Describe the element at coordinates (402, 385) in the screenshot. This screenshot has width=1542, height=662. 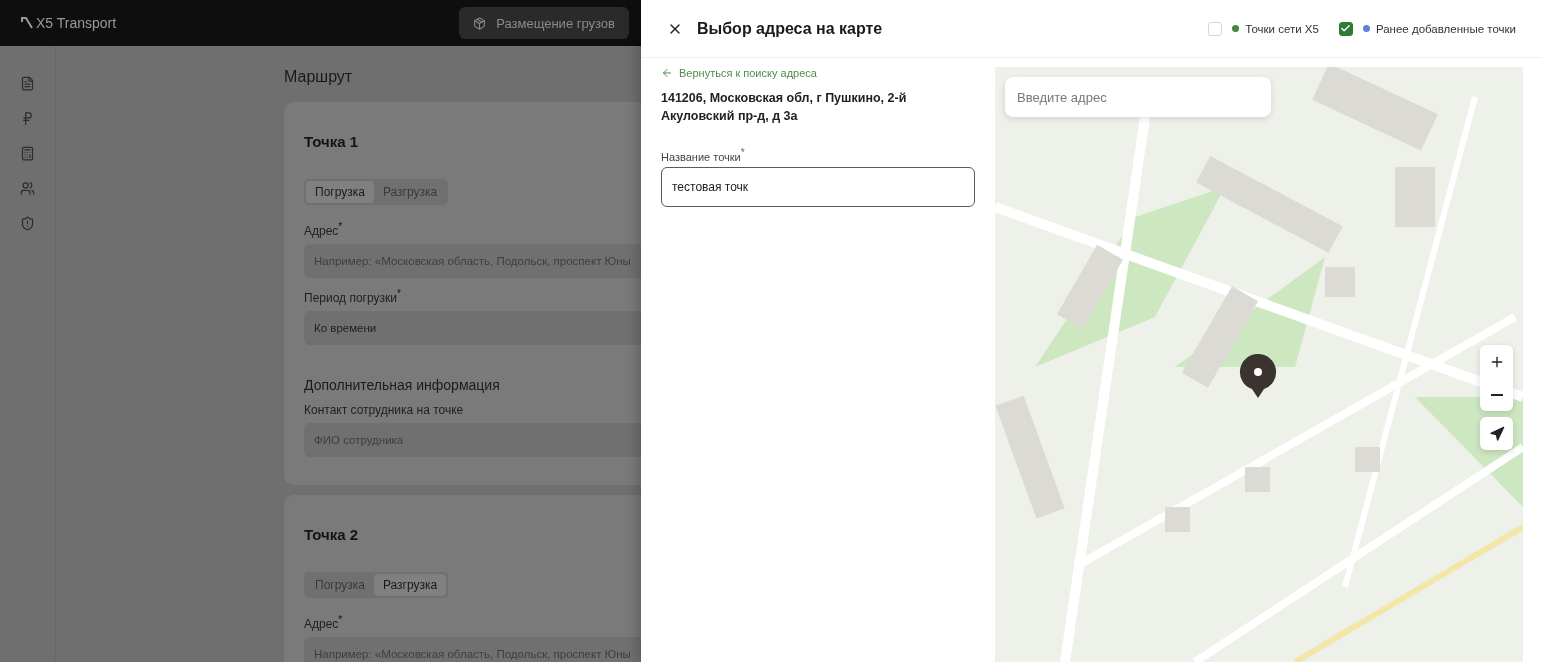
I see `section-title: Дополнительная информация` at that location.